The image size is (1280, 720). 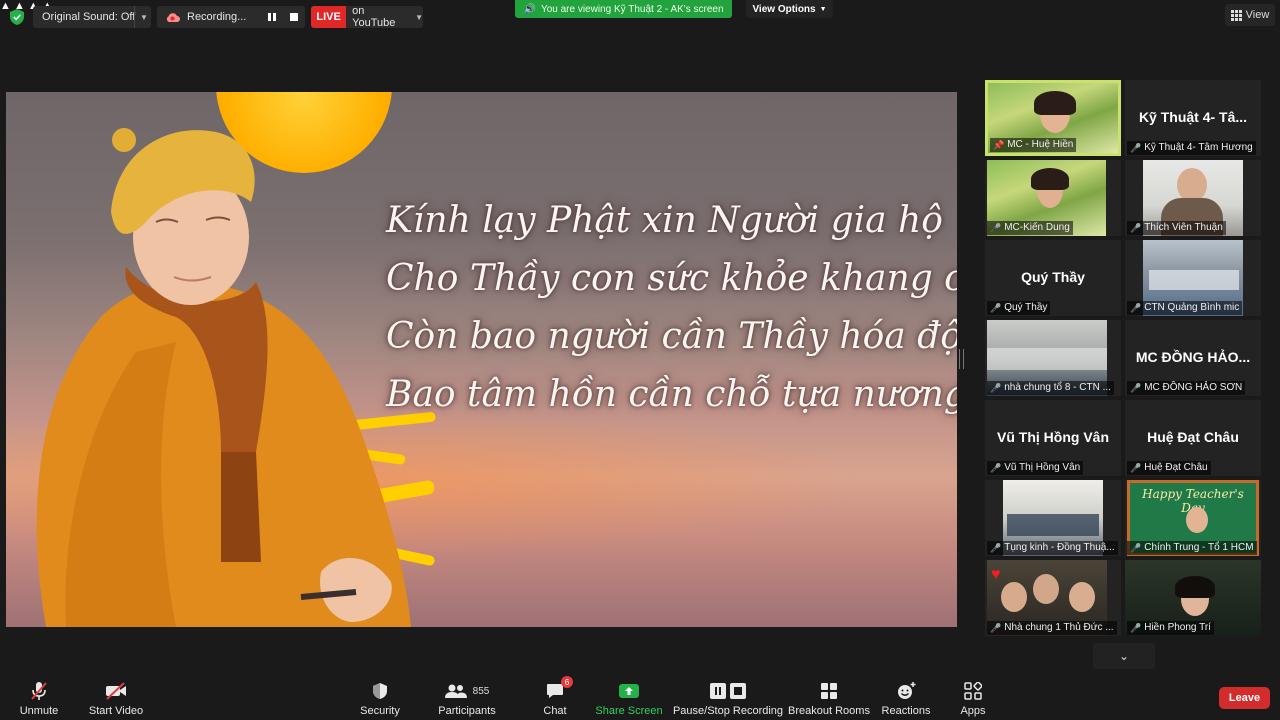 What do you see at coordinates (1257, 15) in the screenshot?
I see `view-layout-label: View` at bounding box center [1257, 15].